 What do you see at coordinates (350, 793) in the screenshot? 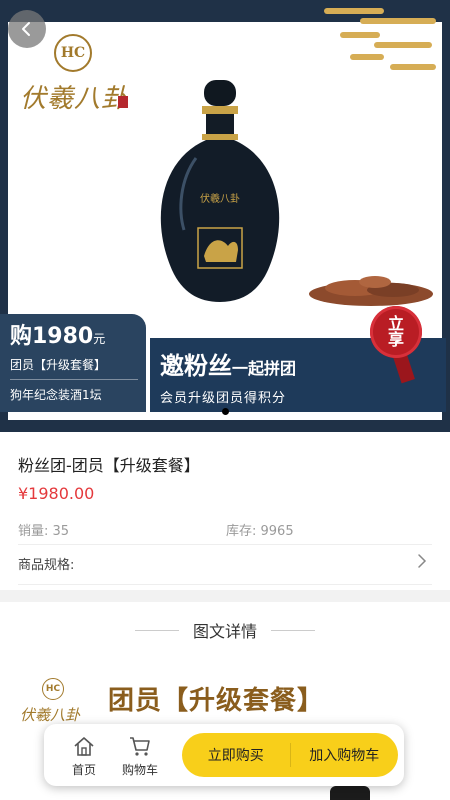
I see `details-bottle-image` at bounding box center [350, 793].